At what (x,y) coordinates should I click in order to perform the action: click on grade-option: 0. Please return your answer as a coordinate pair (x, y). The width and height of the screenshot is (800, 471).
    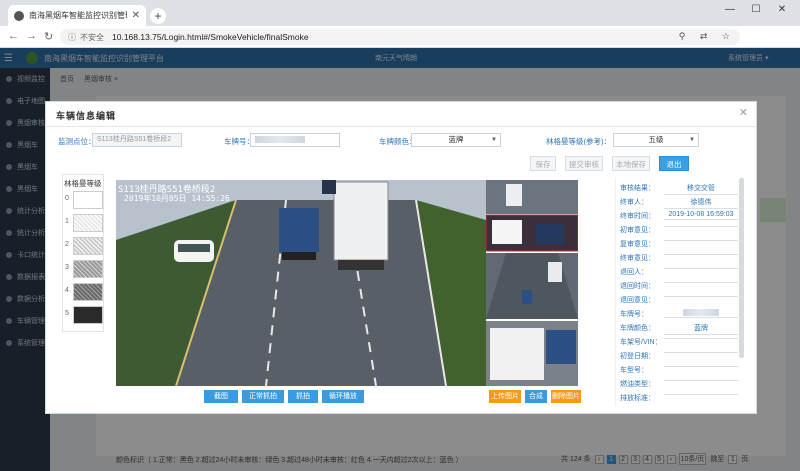
    Looking at the image, I should click on (84, 200).